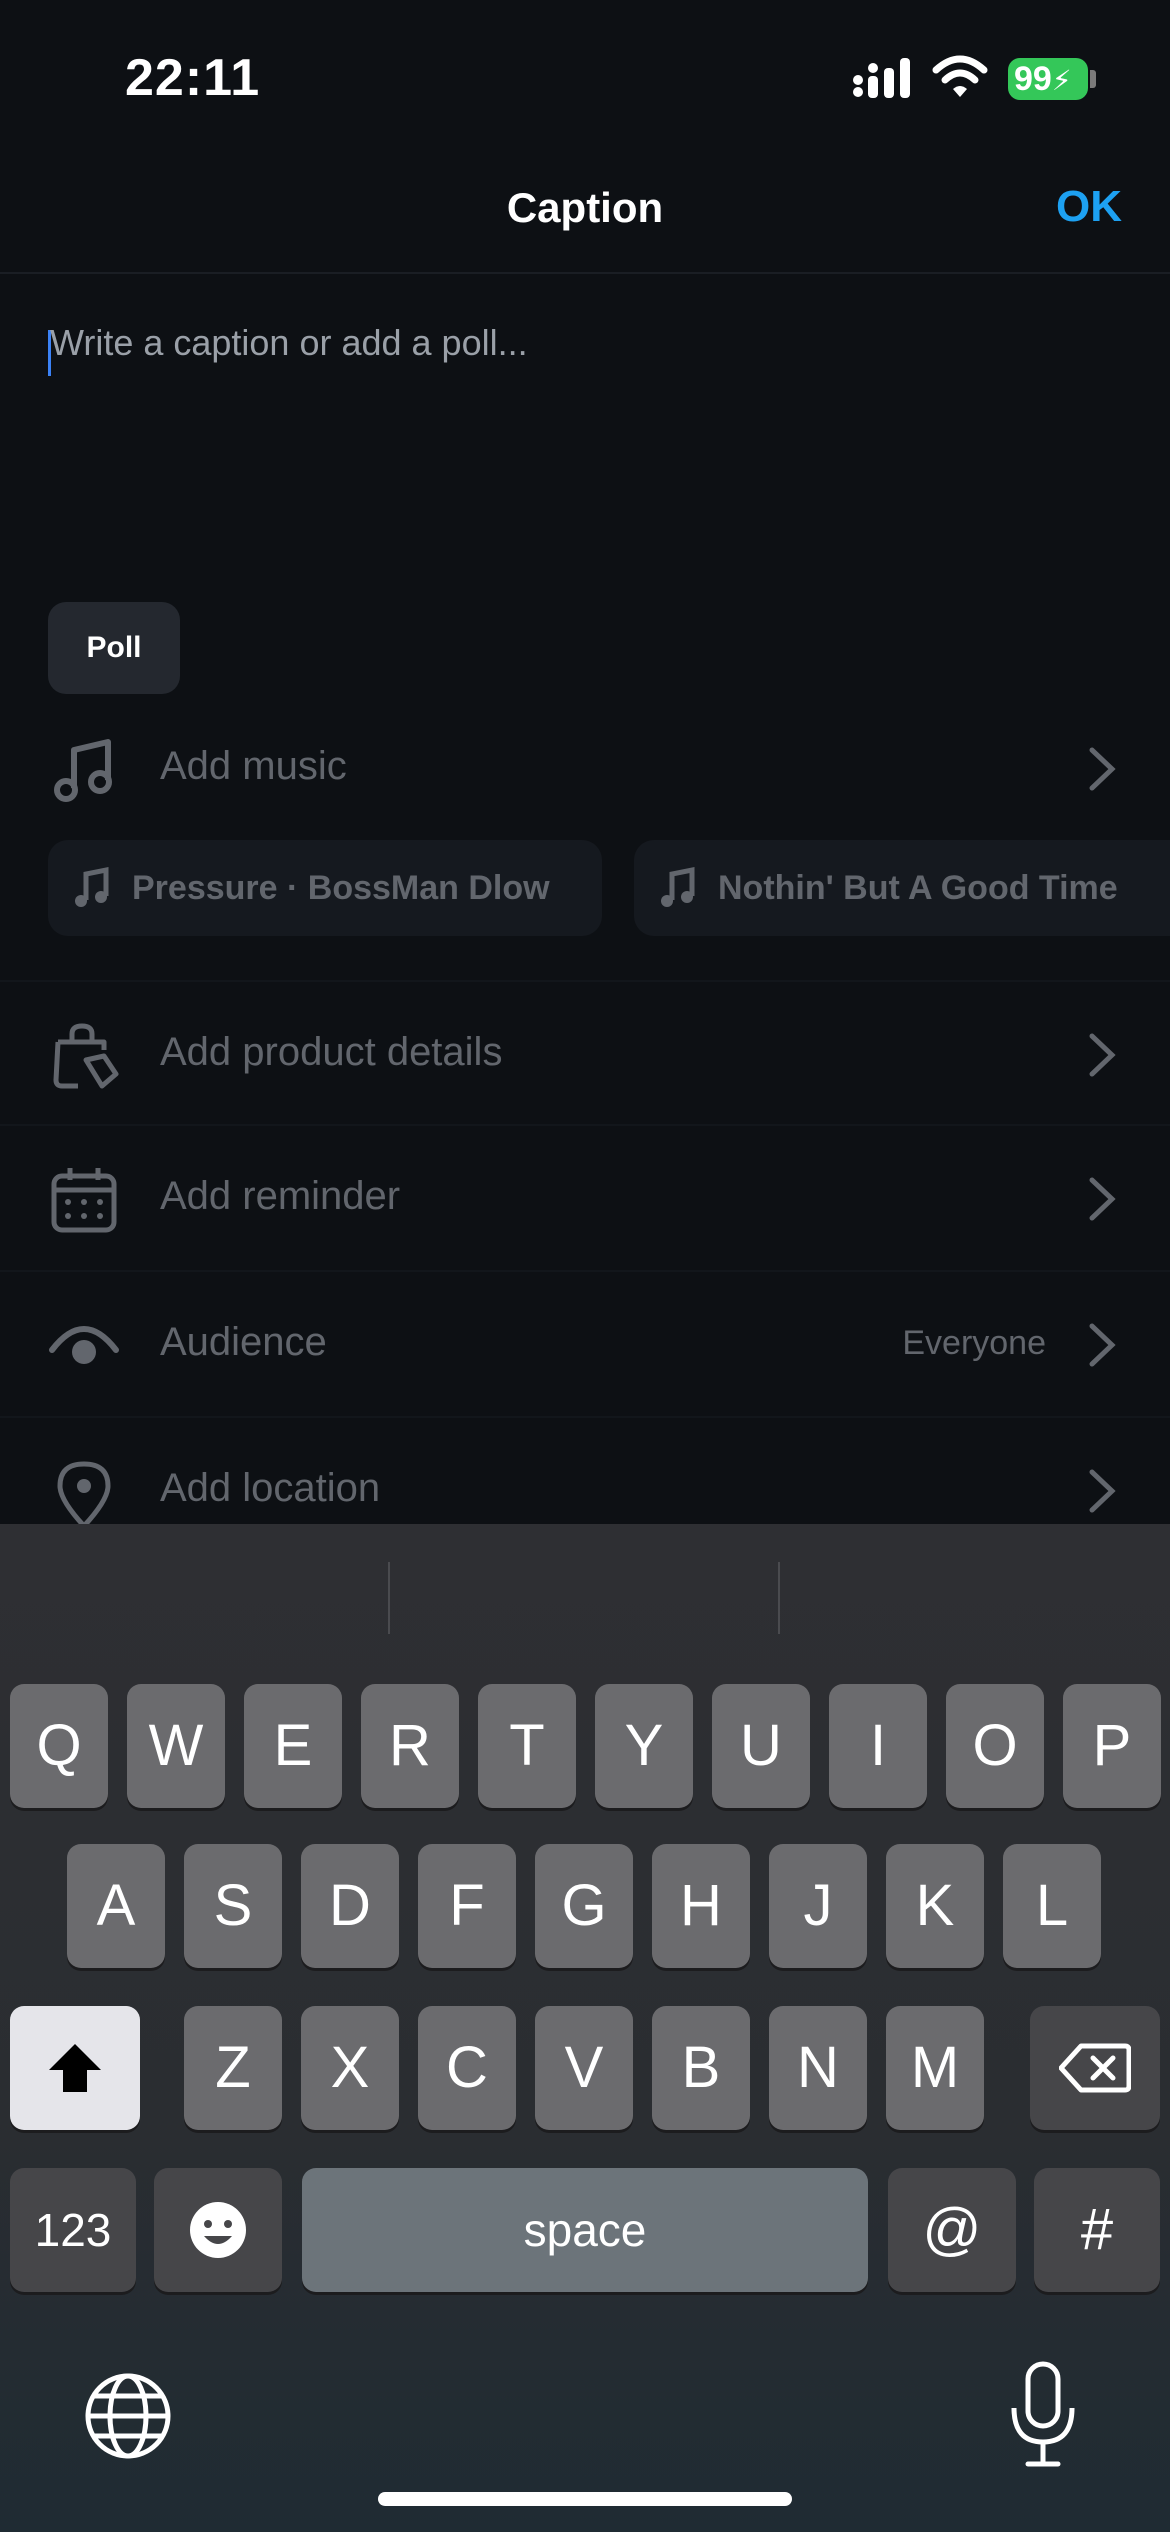 The height and width of the screenshot is (2532, 1170). I want to click on status-bar: 22:11 99⚡, so click(585, 75).